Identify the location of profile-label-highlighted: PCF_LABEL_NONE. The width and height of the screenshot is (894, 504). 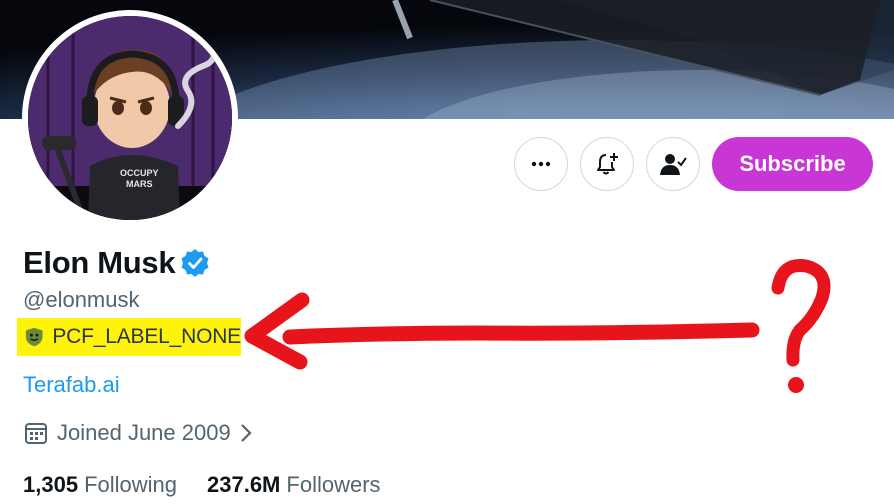
(129, 337).